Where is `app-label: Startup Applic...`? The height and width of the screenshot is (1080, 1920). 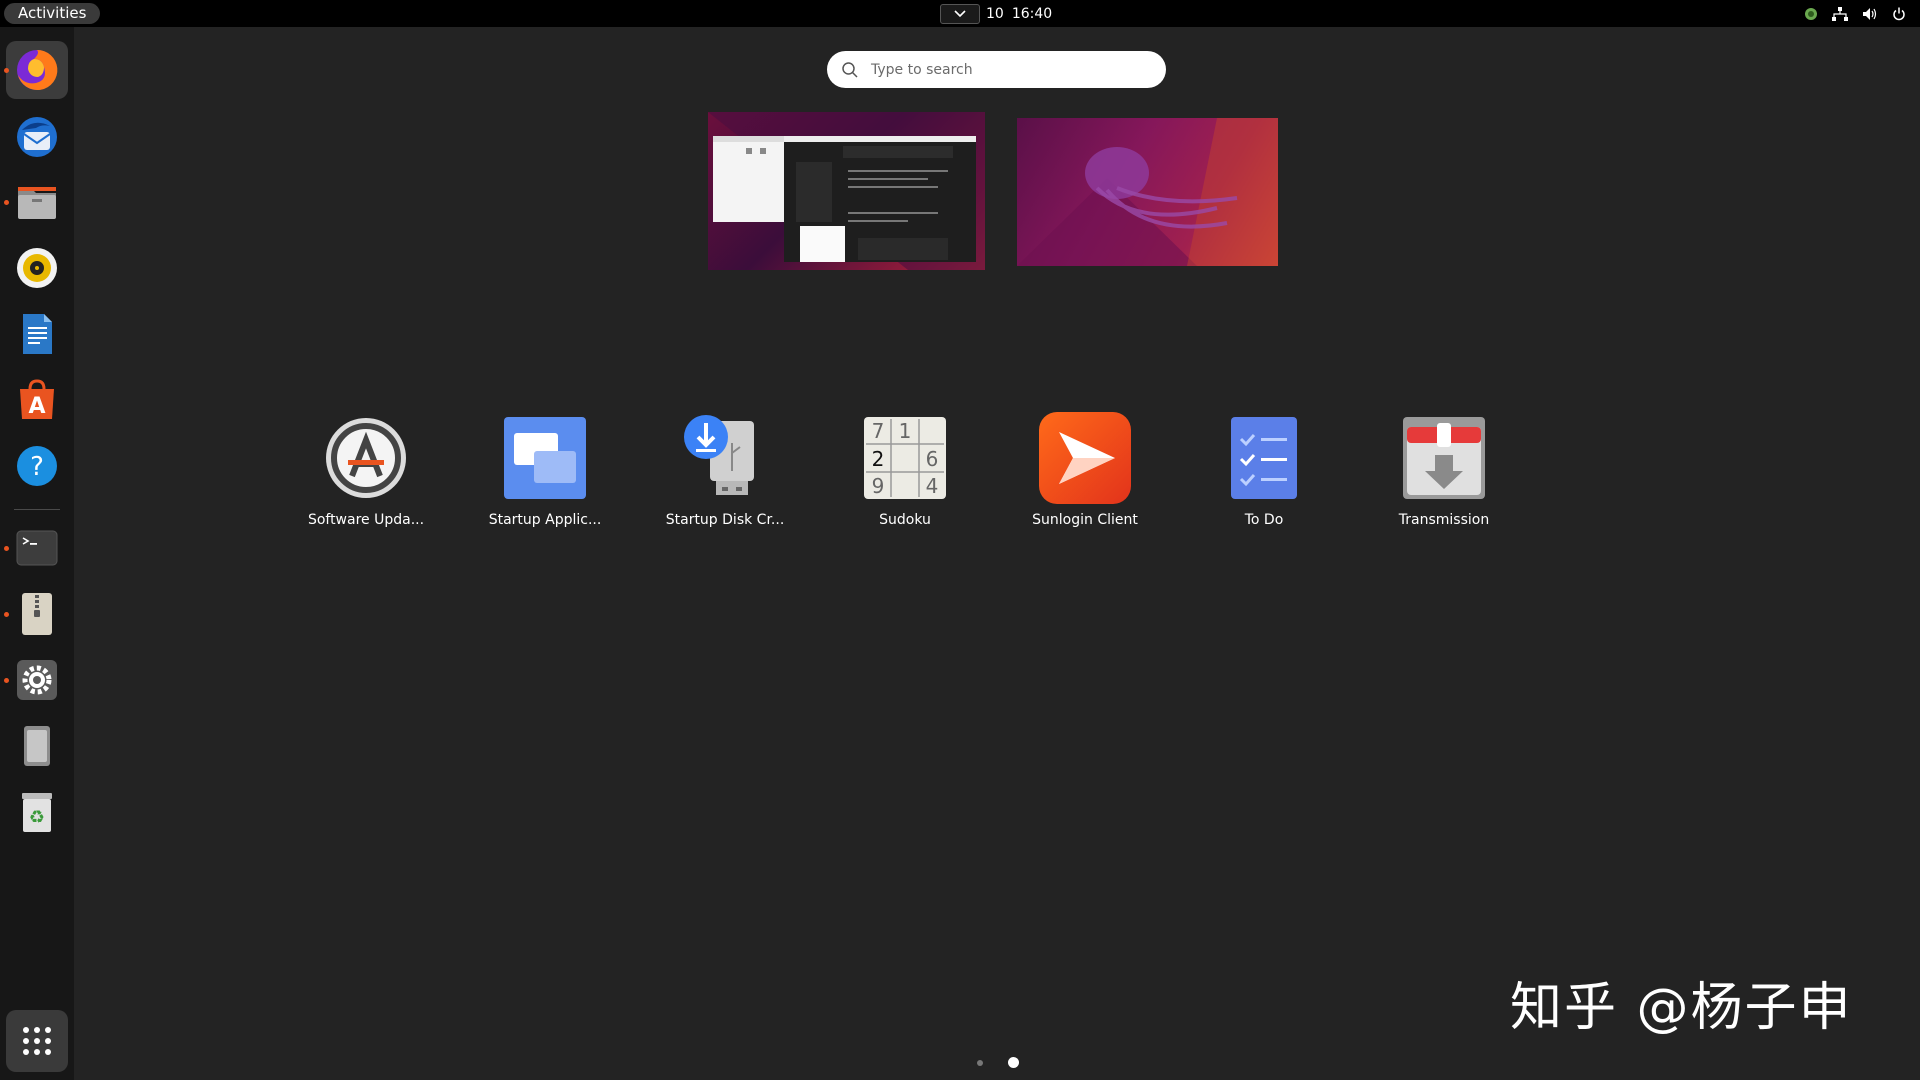
app-label: Startup Applic... is located at coordinates (545, 520).